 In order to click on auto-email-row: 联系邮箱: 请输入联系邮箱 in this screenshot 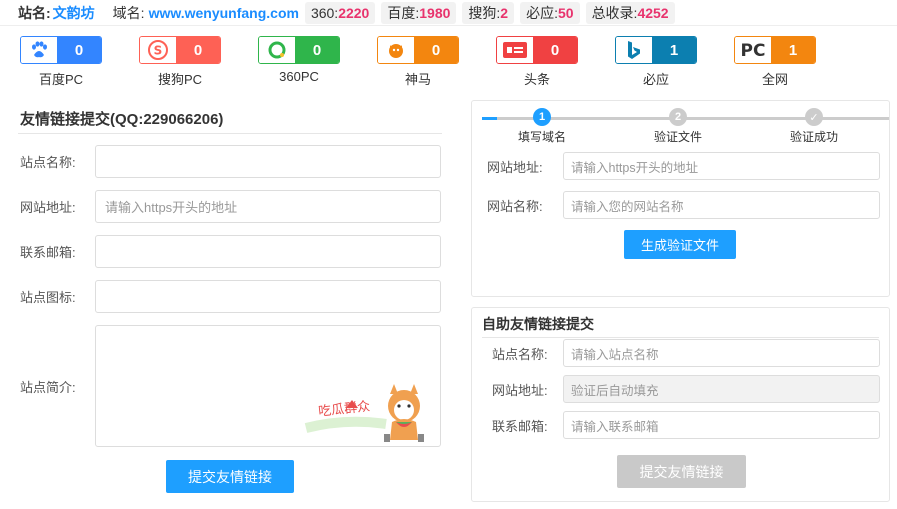, I will do `click(686, 425)`.